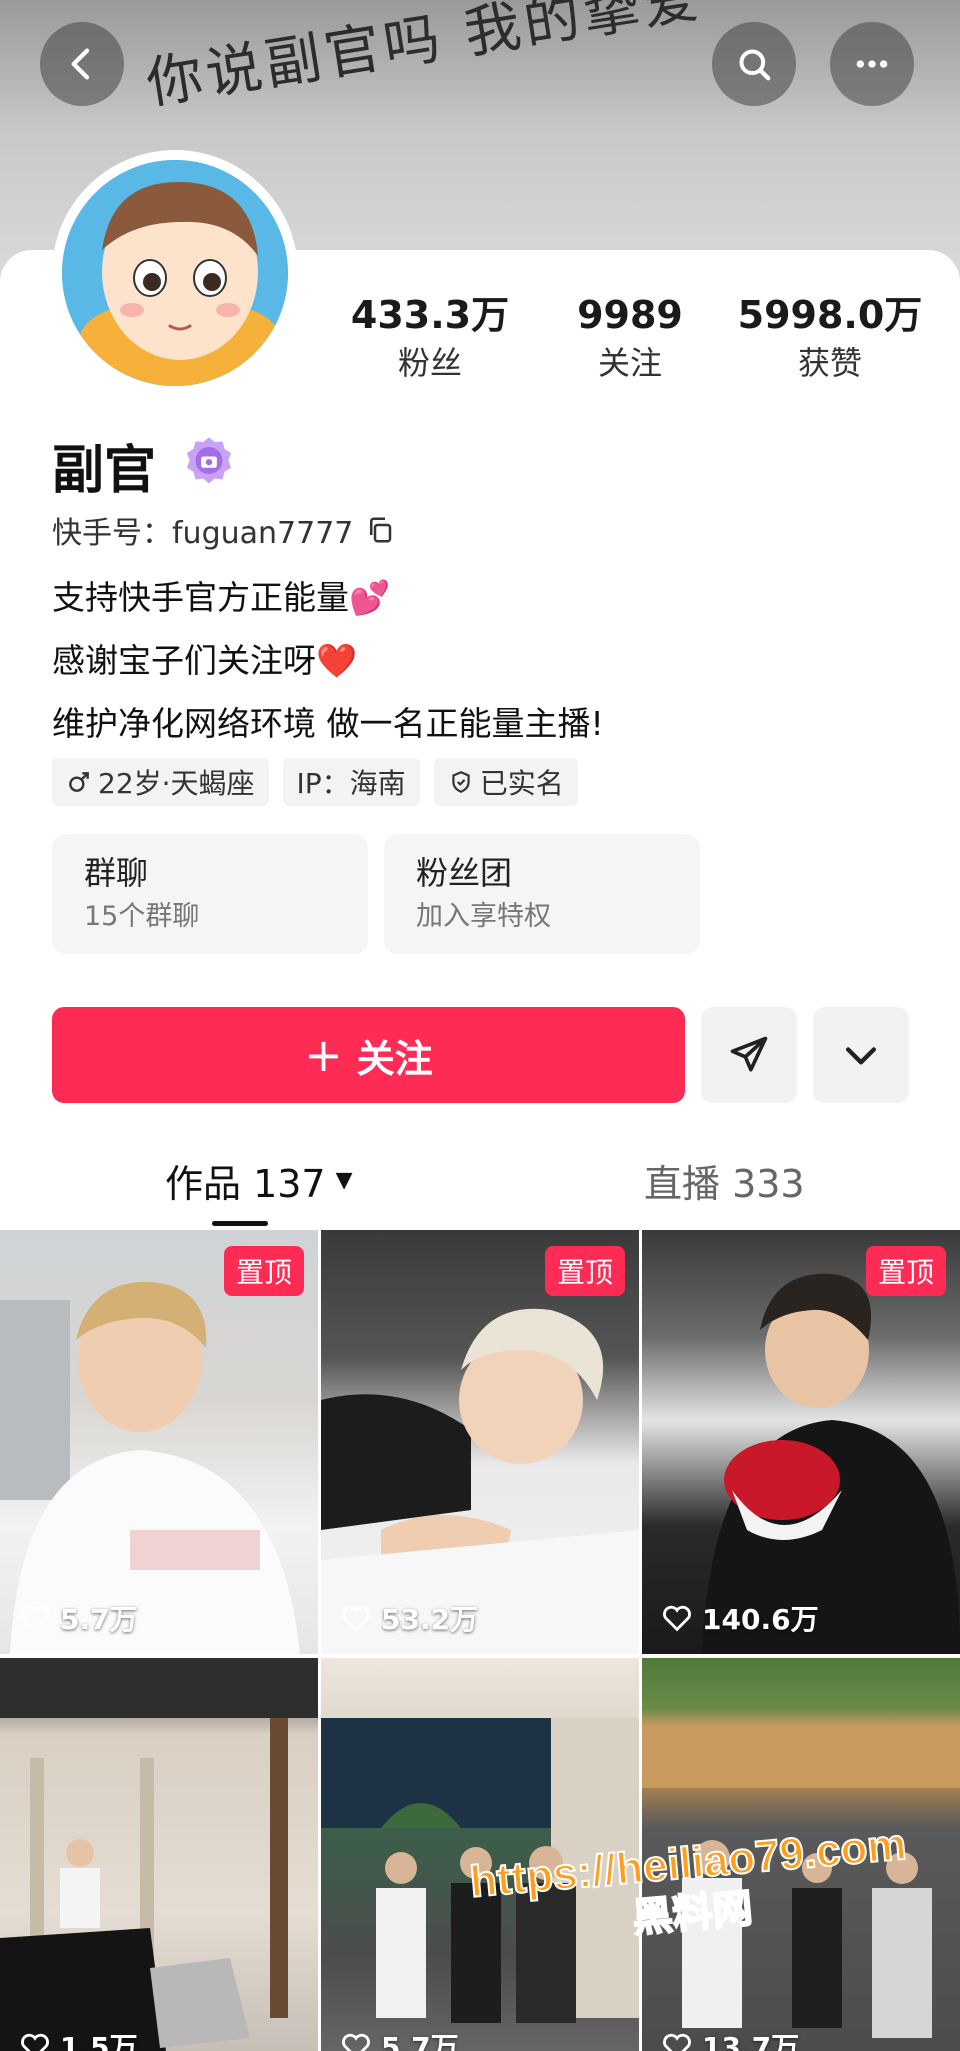  I want to click on like-count: 1.5万, so click(78, 2038).